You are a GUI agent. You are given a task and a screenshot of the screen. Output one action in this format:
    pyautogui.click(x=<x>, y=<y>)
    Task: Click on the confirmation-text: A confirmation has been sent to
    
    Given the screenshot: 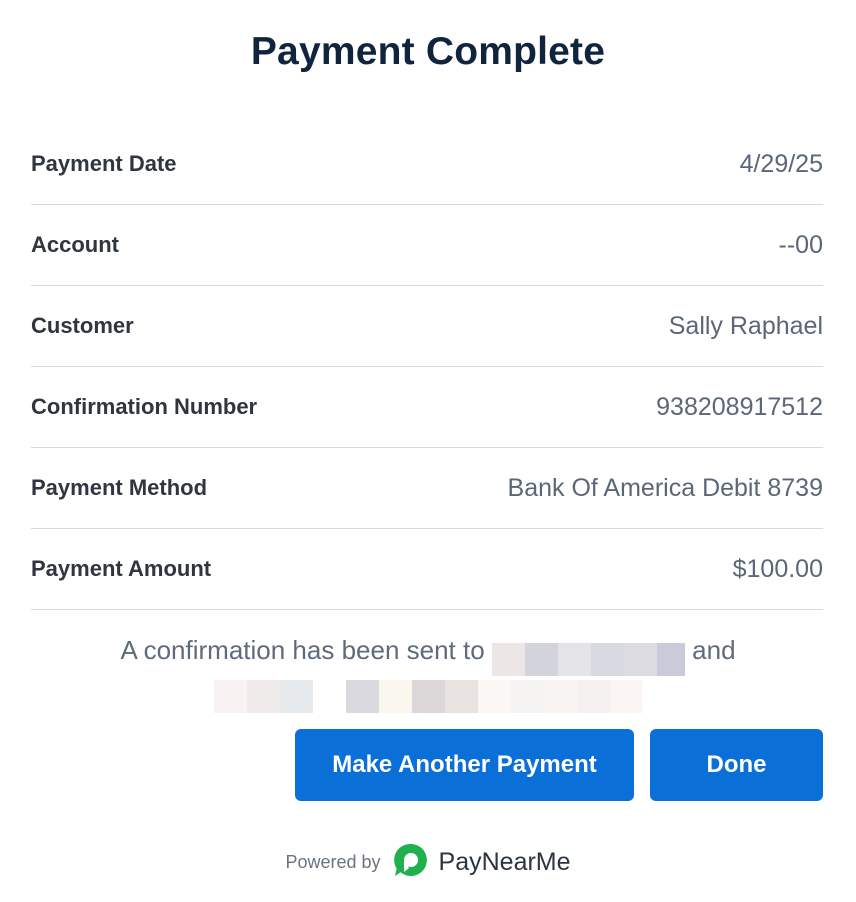 What is the action you would take?
    pyautogui.click(x=302, y=650)
    